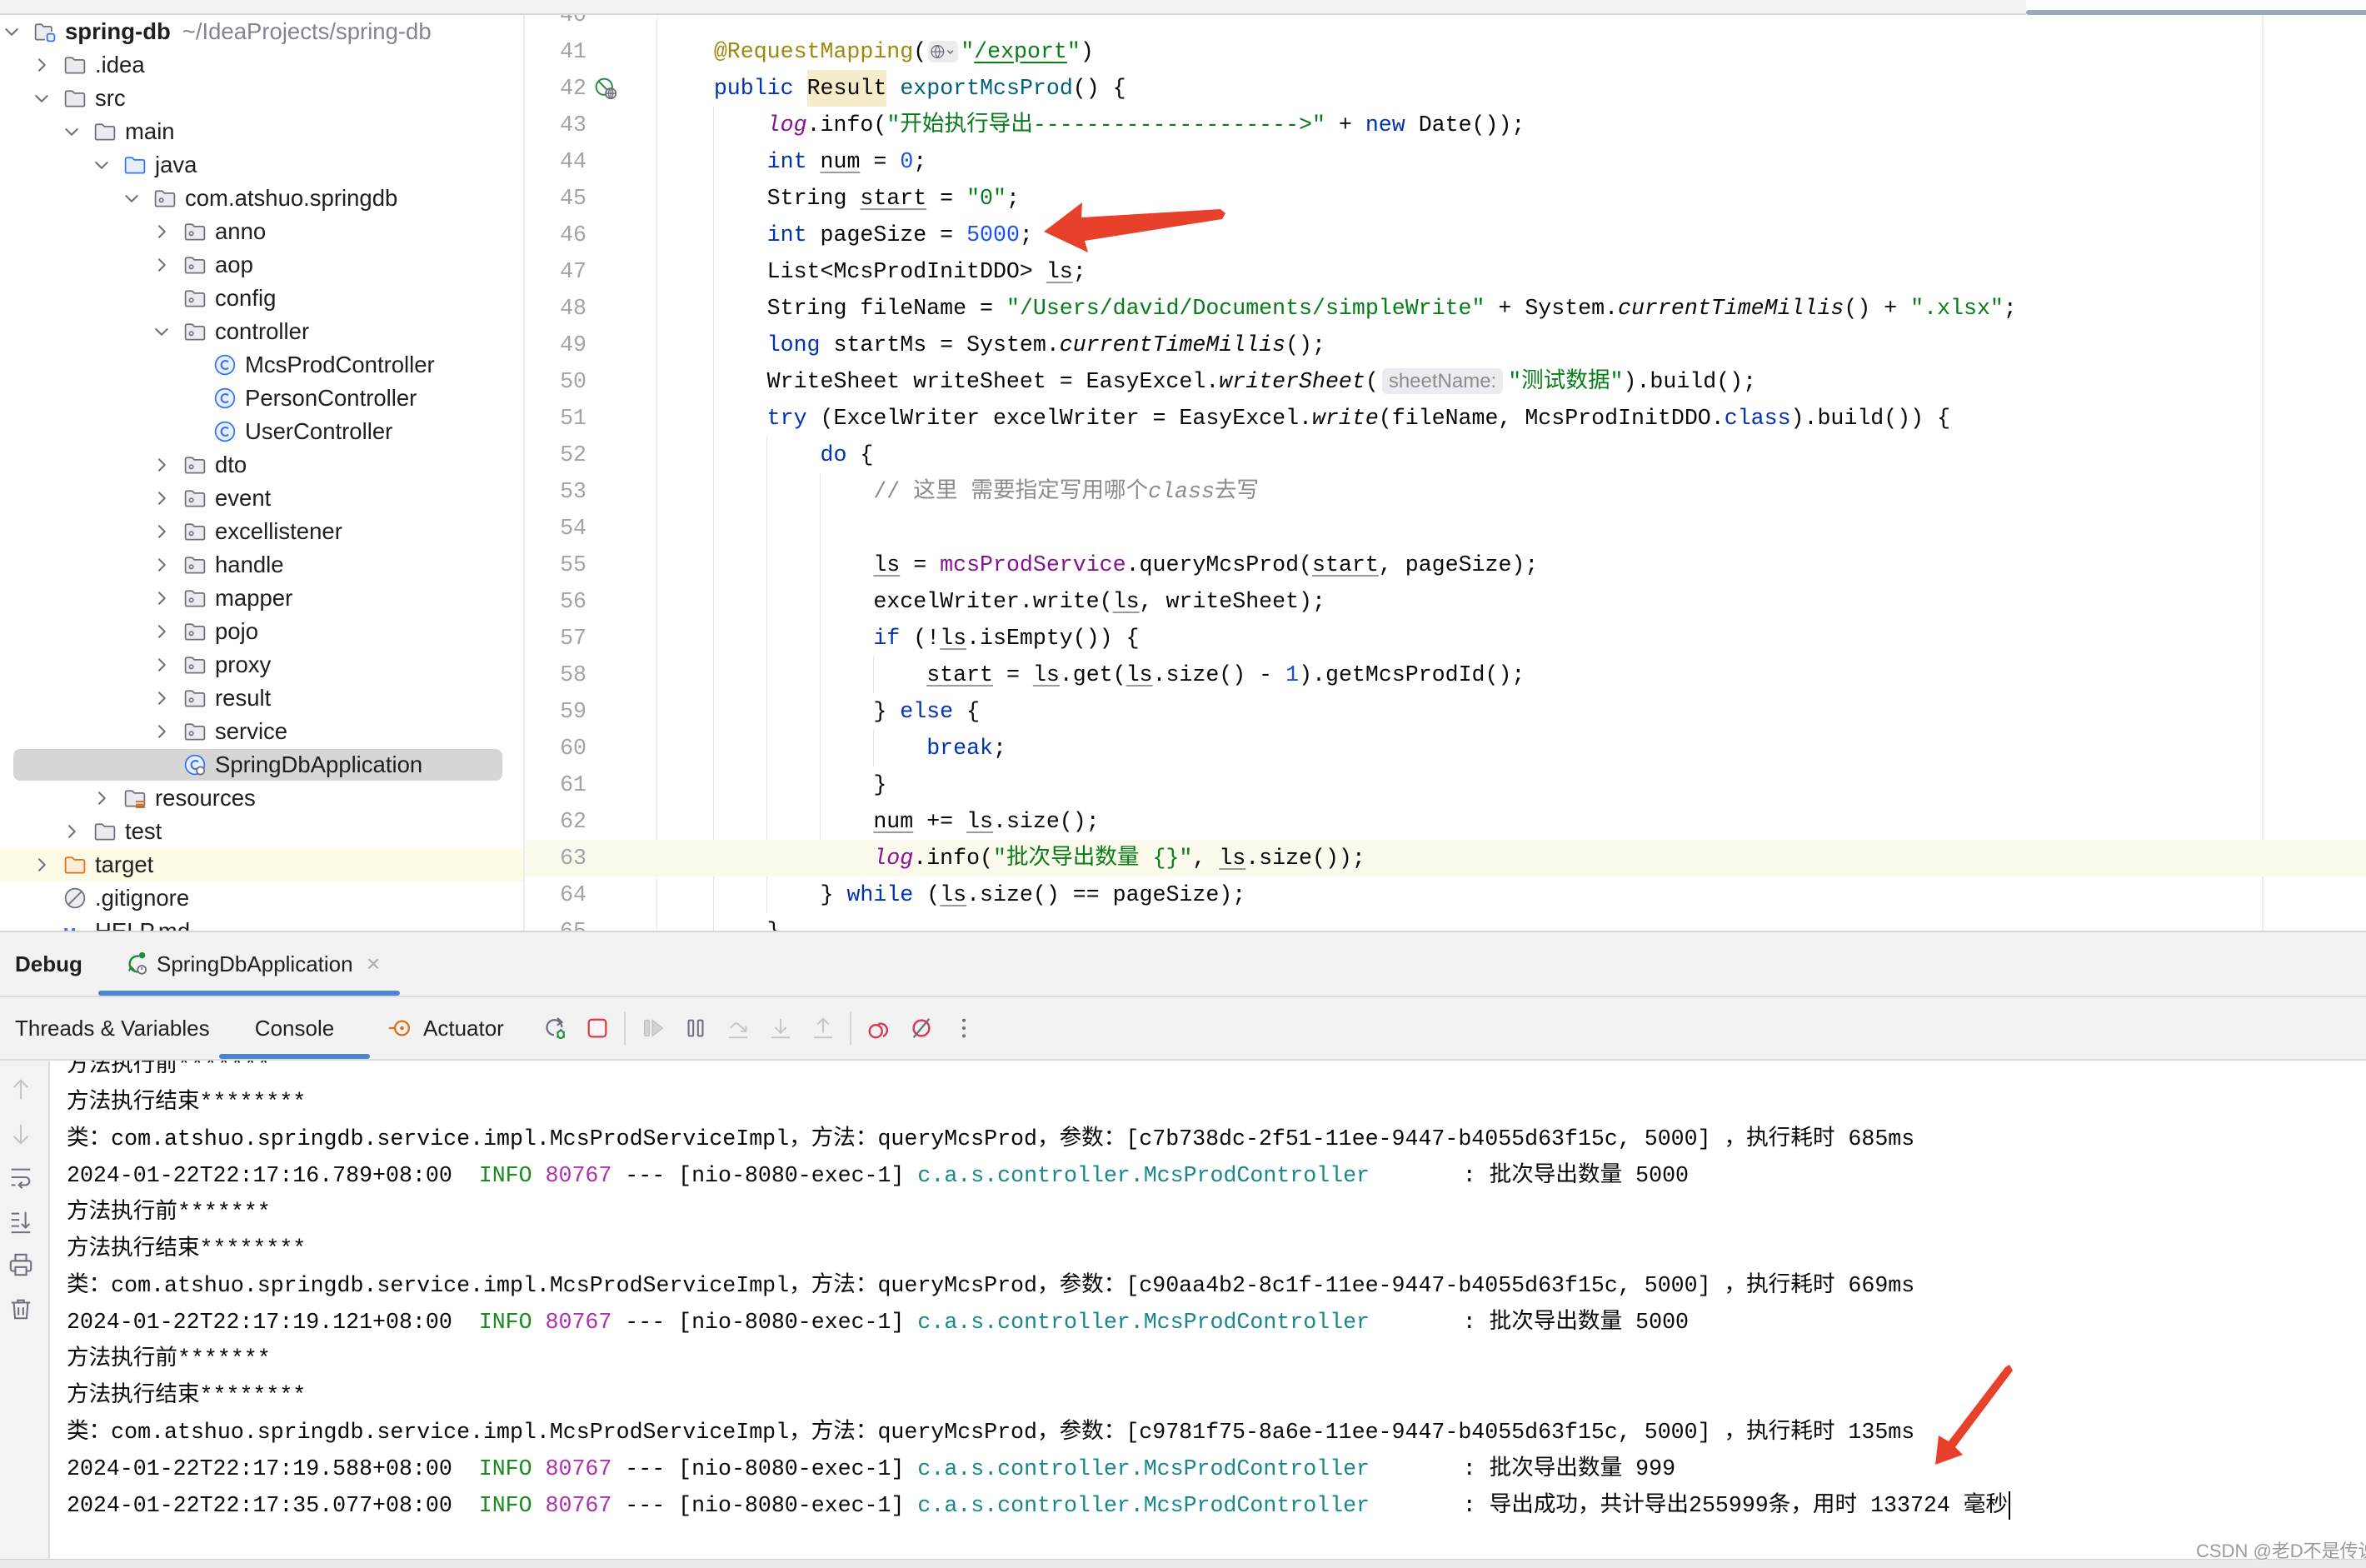 The height and width of the screenshot is (1568, 2366). I want to click on tree-item: spring-db ~/IdeaProjects/spring-db, so click(261, 31).